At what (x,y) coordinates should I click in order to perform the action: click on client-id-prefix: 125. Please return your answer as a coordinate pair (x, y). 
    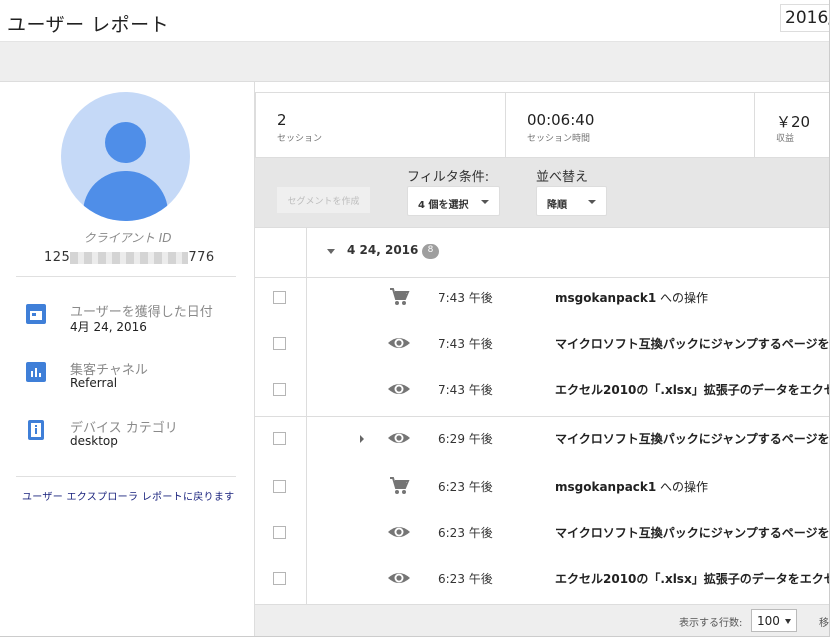
    Looking at the image, I should click on (57, 257).